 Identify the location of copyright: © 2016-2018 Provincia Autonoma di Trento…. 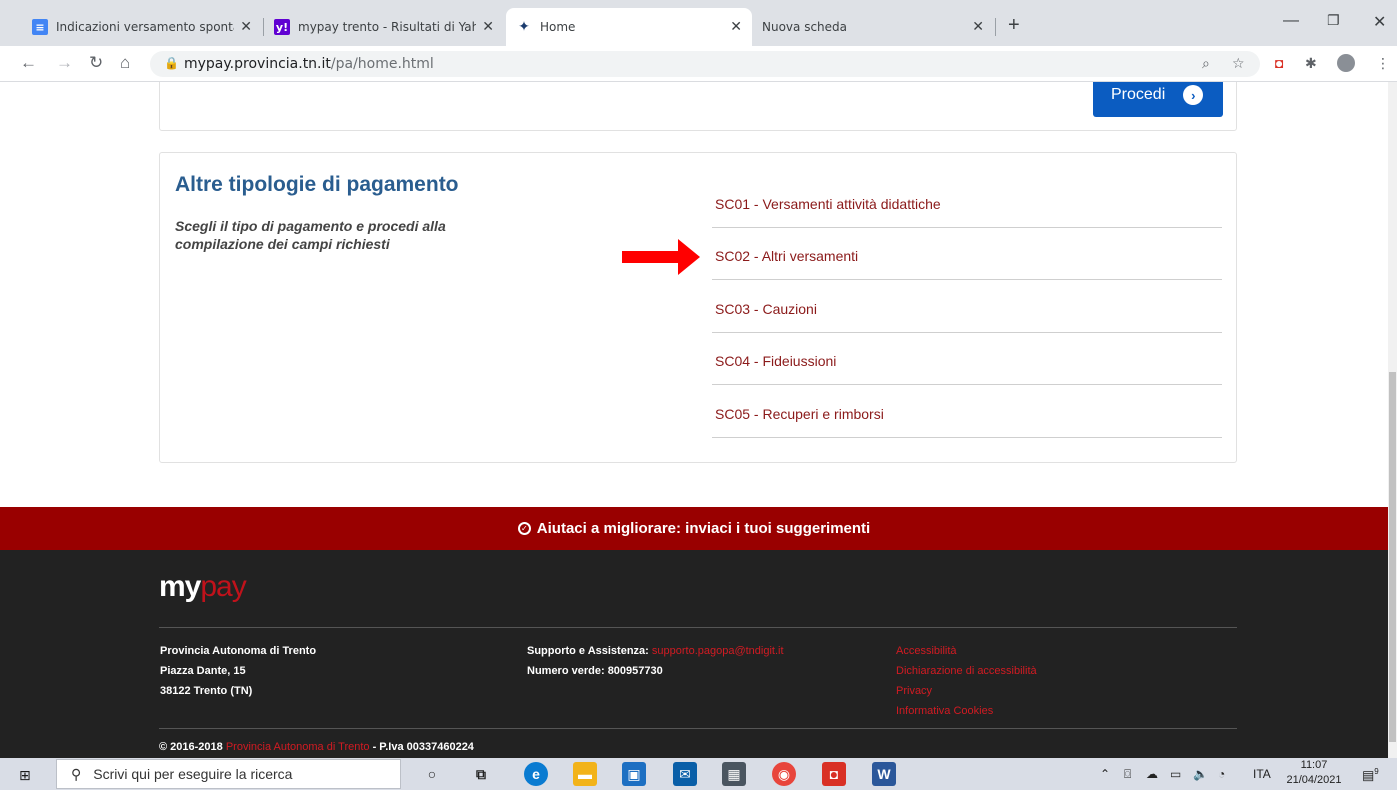
(316, 747).